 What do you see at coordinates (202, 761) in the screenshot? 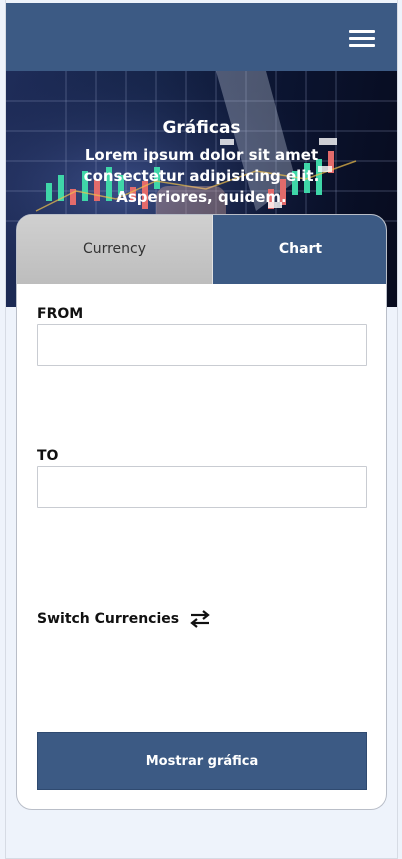
I see `show-chart-button: Mostrar gráfica` at bounding box center [202, 761].